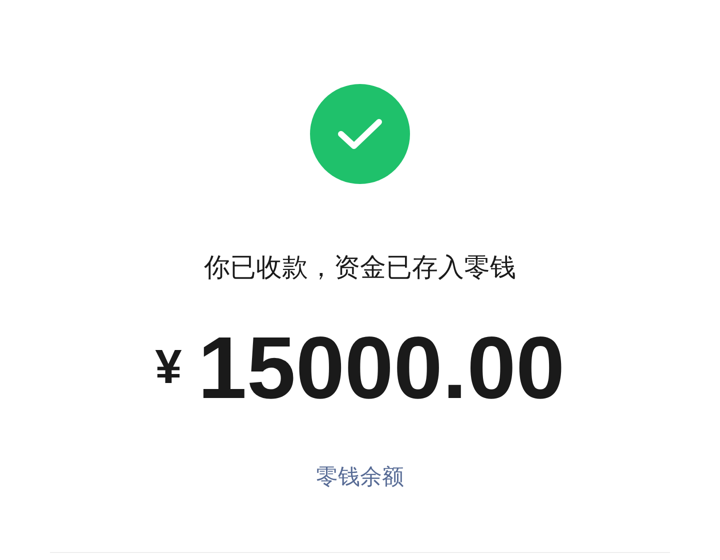 This screenshot has width=720, height=560. What do you see at coordinates (381, 368) in the screenshot?
I see `amount-text: 15000.00` at bounding box center [381, 368].